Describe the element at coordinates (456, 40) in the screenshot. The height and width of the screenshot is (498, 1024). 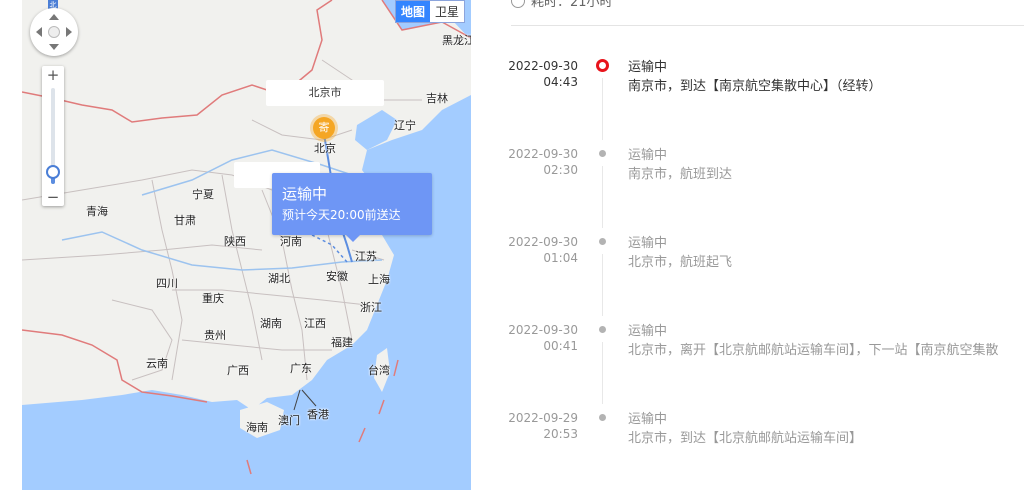
I see `label-heilongjiang: 黑龙江` at that location.